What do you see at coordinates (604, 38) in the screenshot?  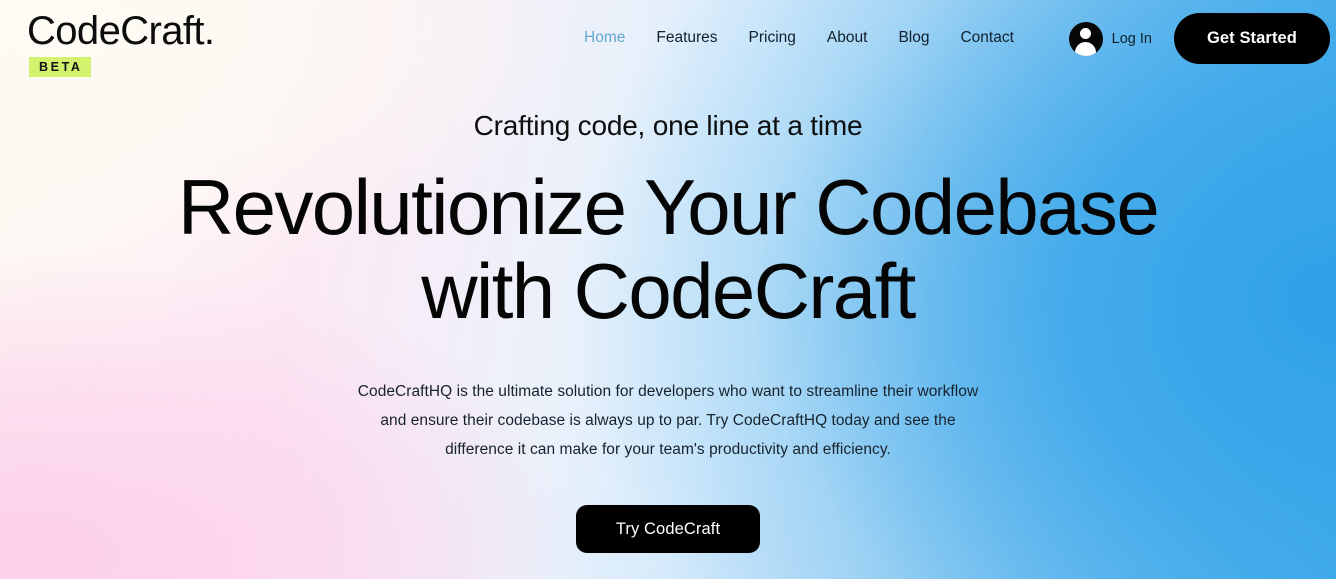 I see `nav-item-home: Home` at bounding box center [604, 38].